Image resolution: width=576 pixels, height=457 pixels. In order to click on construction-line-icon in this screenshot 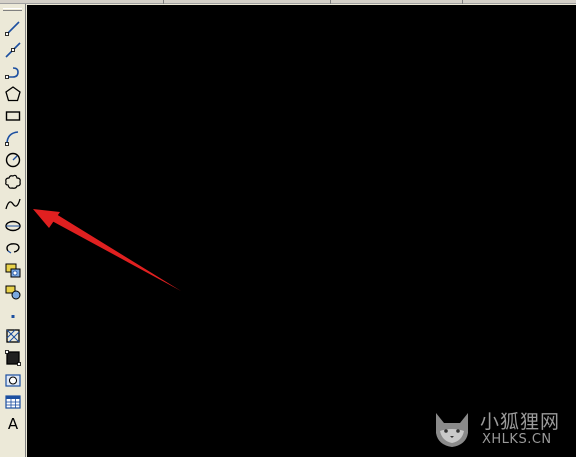, I will do `click(13, 50)`.